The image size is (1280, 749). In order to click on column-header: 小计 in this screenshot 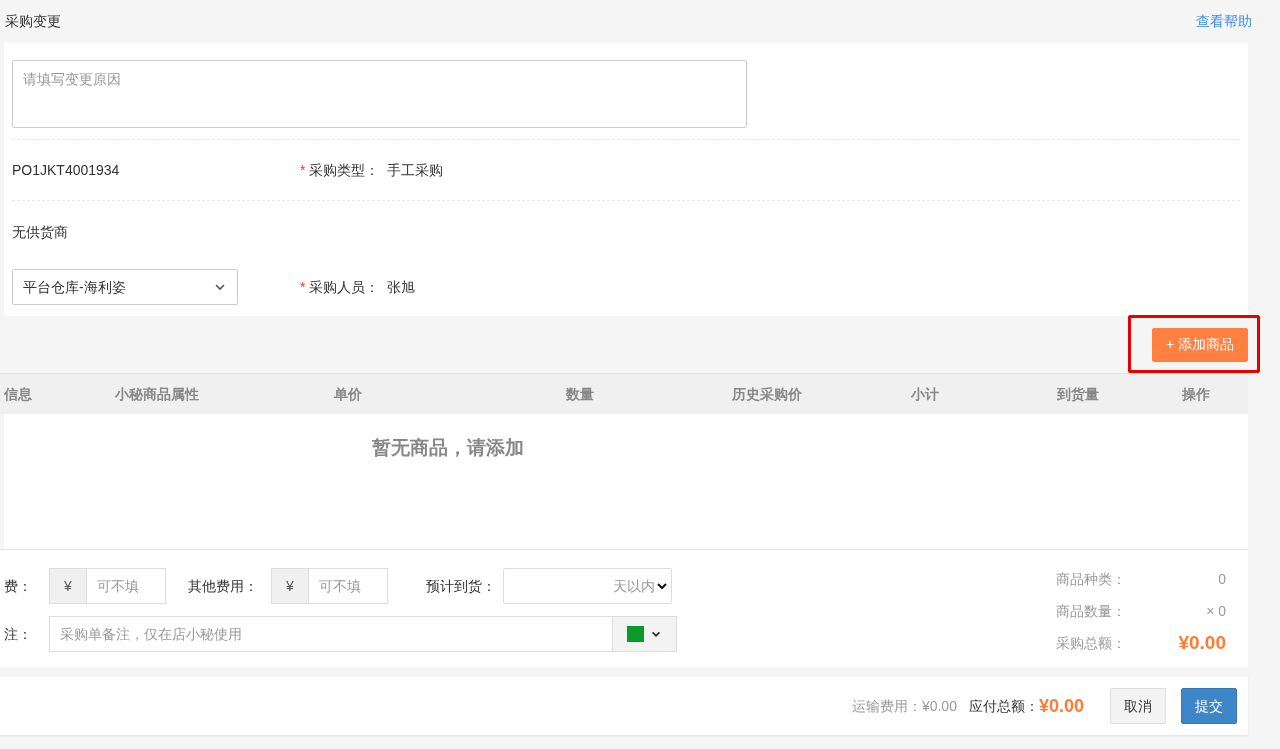, I will do `click(925, 393)`.